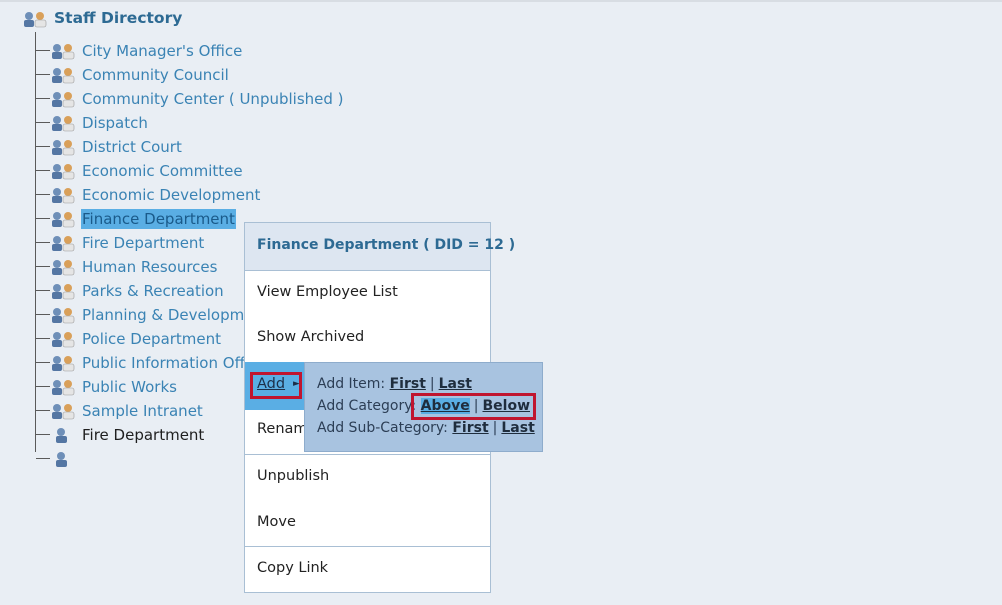 Image resolution: width=1002 pixels, height=605 pixels. I want to click on add-item-row: Add Item: First | Last, so click(394, 384).